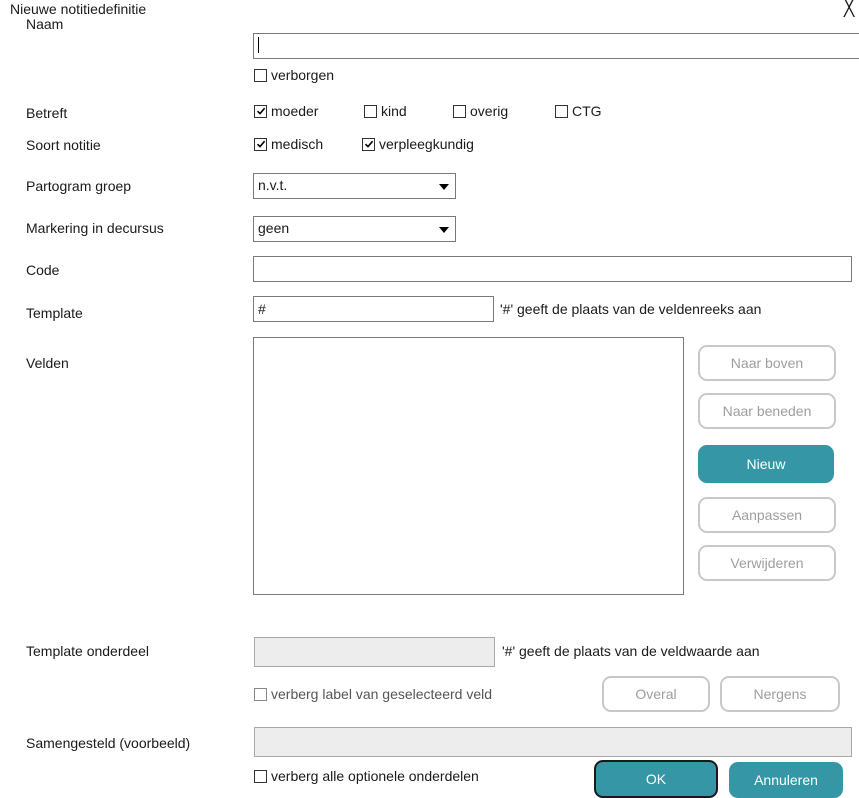  I want to click on verberg-label-checkbox: verberg label van geselecteerd veld, so click(373, 694).